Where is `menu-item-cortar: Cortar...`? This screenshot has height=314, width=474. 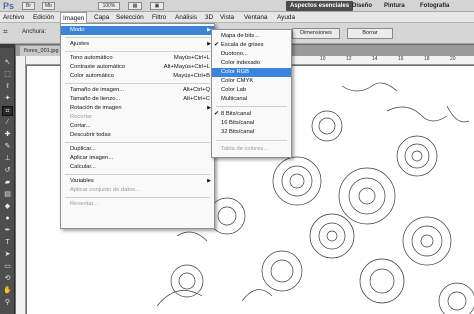
menu-item-cortar: Cortar... is located at coordinates (137, 126).